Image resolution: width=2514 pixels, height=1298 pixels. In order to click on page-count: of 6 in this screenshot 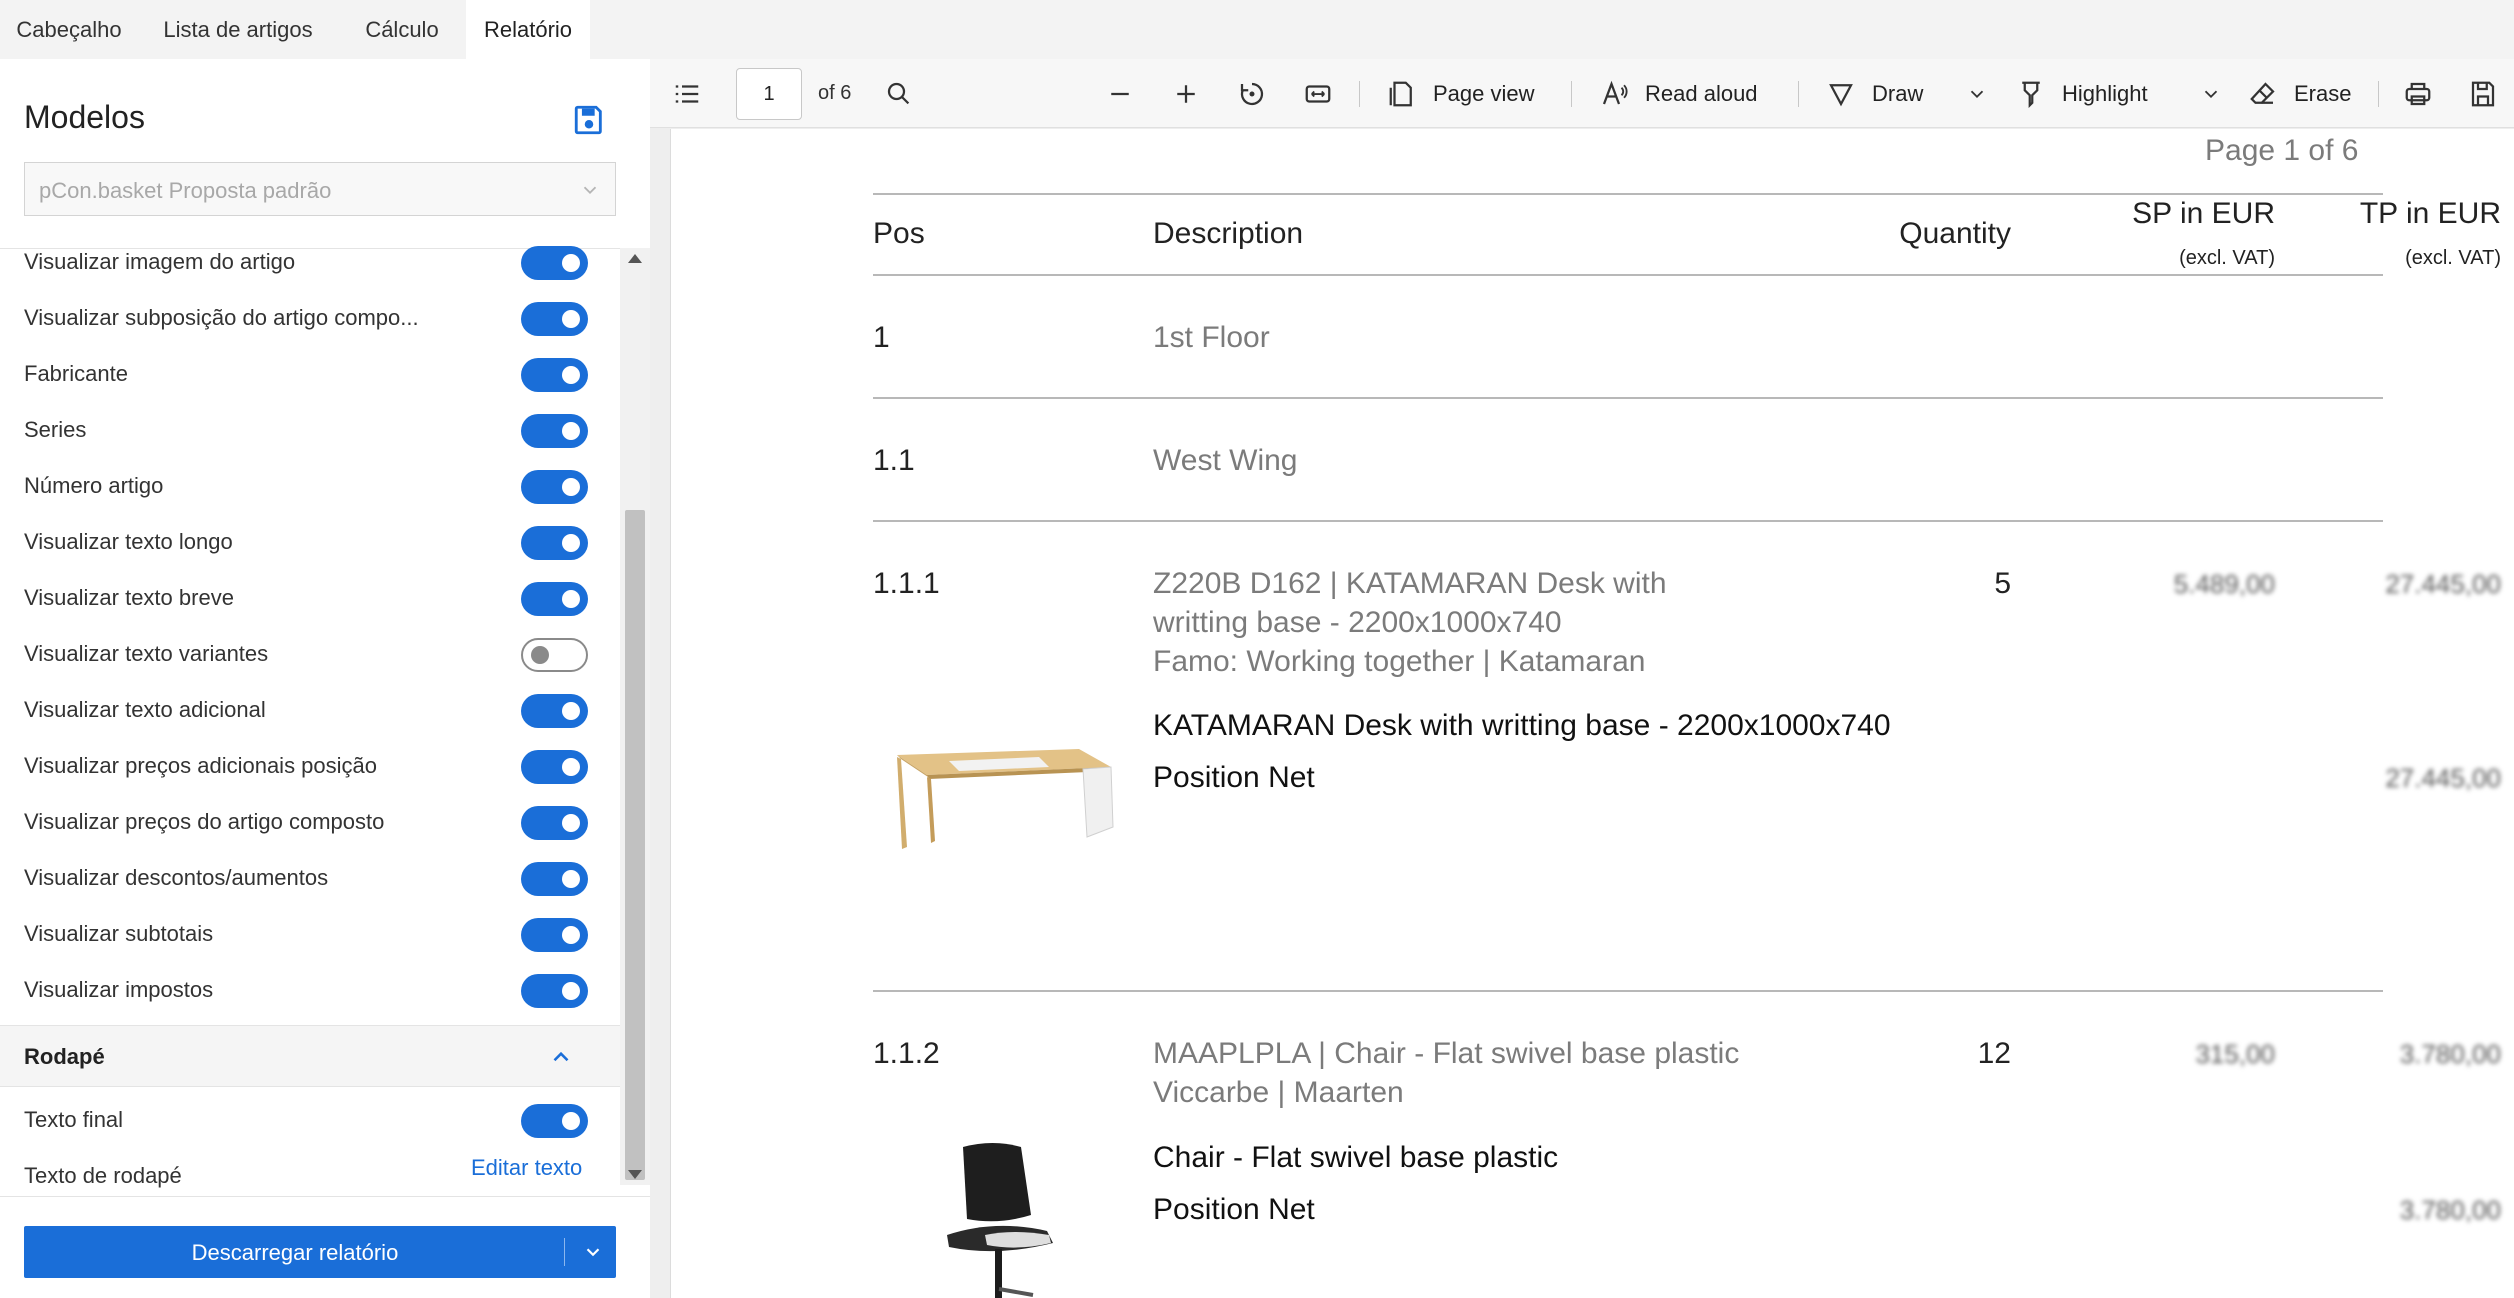, I will do `click(835, 93)`.